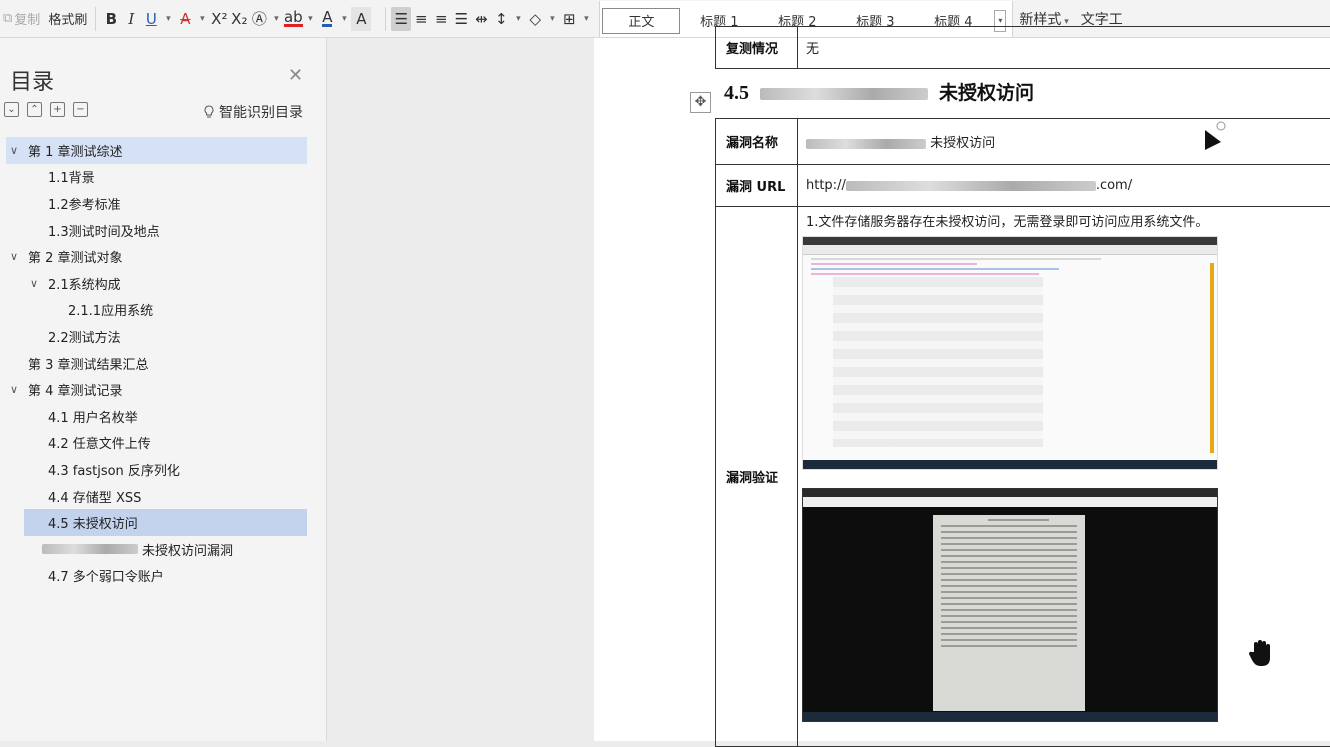  Describe the element at coordinates (165, 522) in the screenshot. I see `toc-item-active: 4.5 未授权访问` at that location.